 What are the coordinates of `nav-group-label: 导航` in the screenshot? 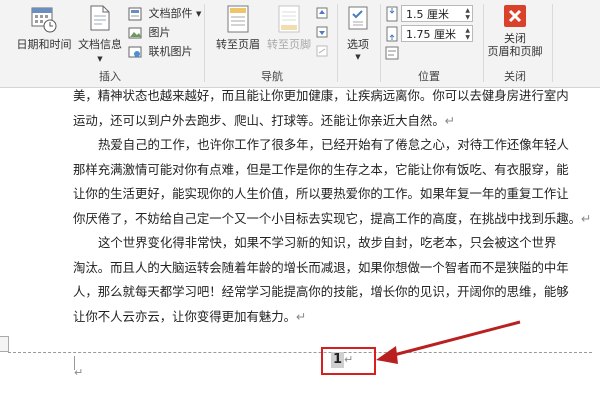 It's located at (272, 76).